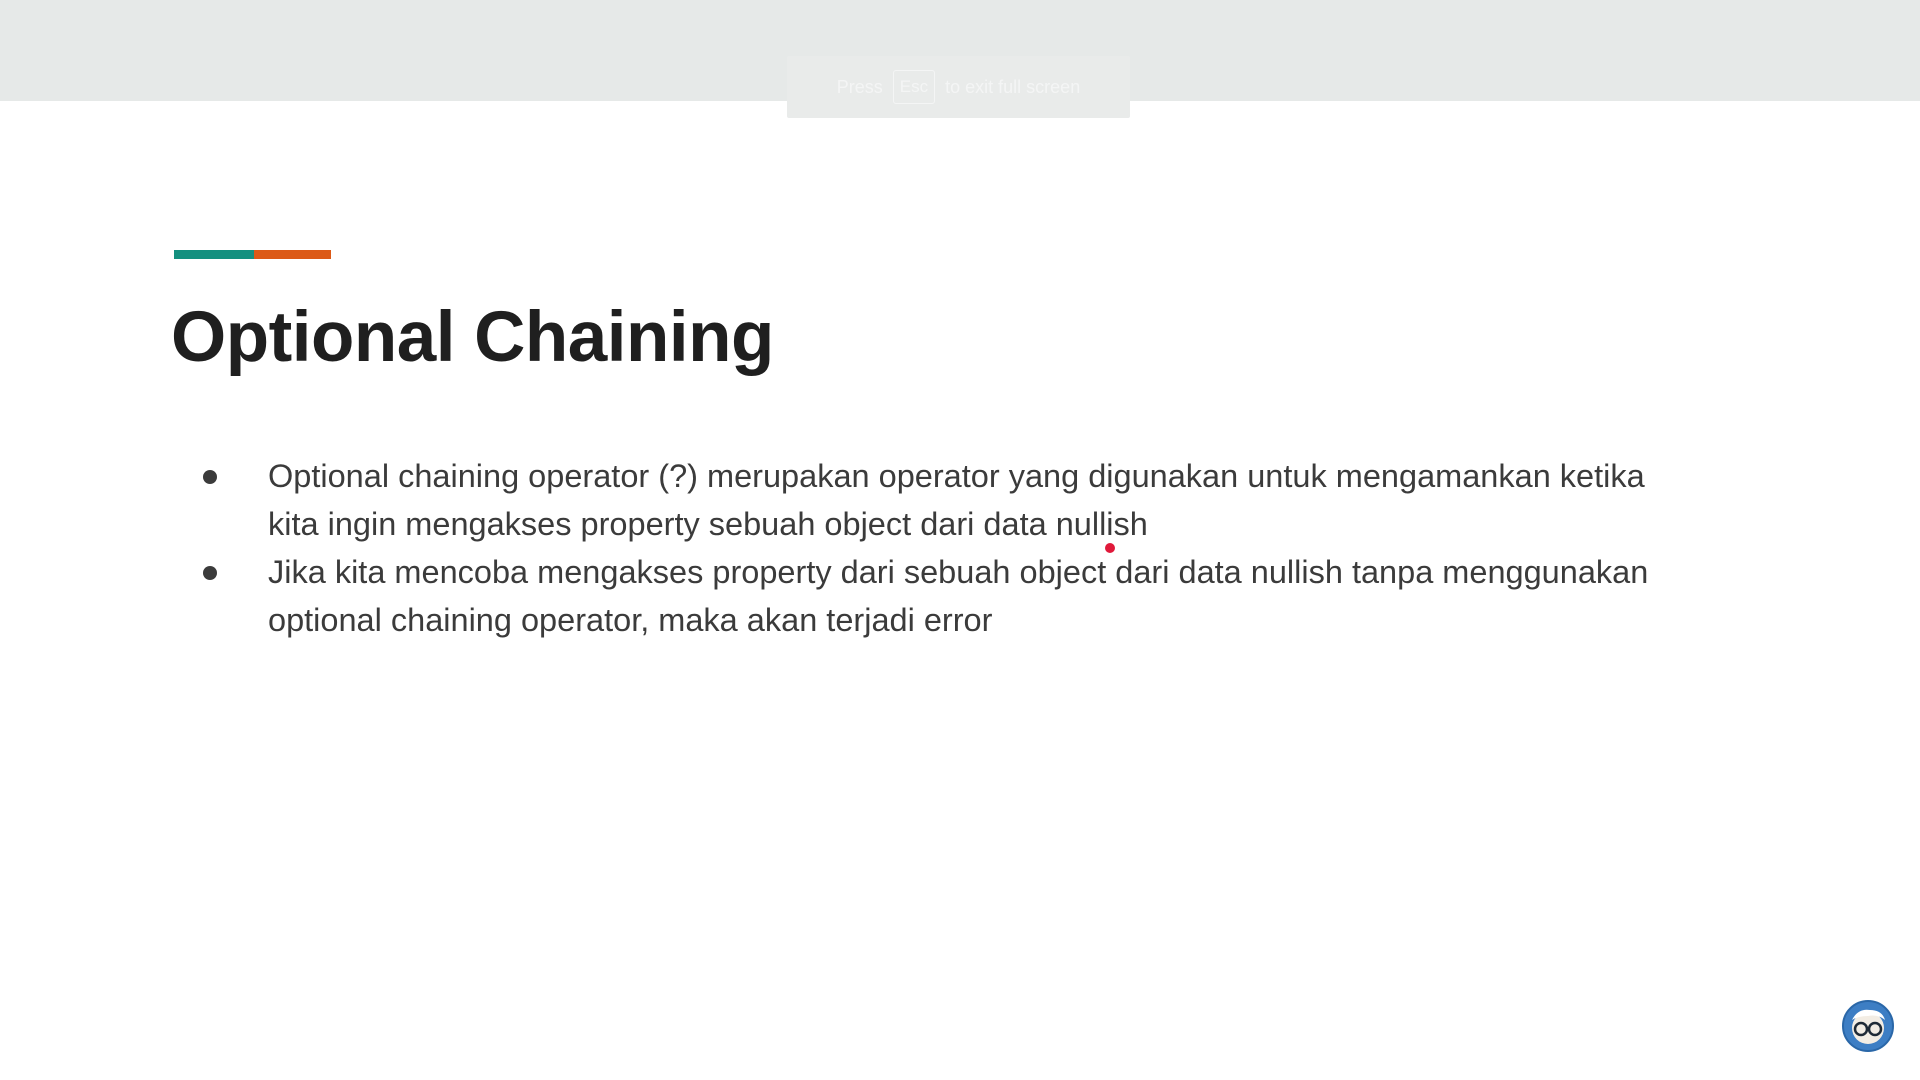  What do you see at coordinates (472, 337) in the screenshot?
I see `slide-title: Optional Chaining` at bounding box center [472, 337].